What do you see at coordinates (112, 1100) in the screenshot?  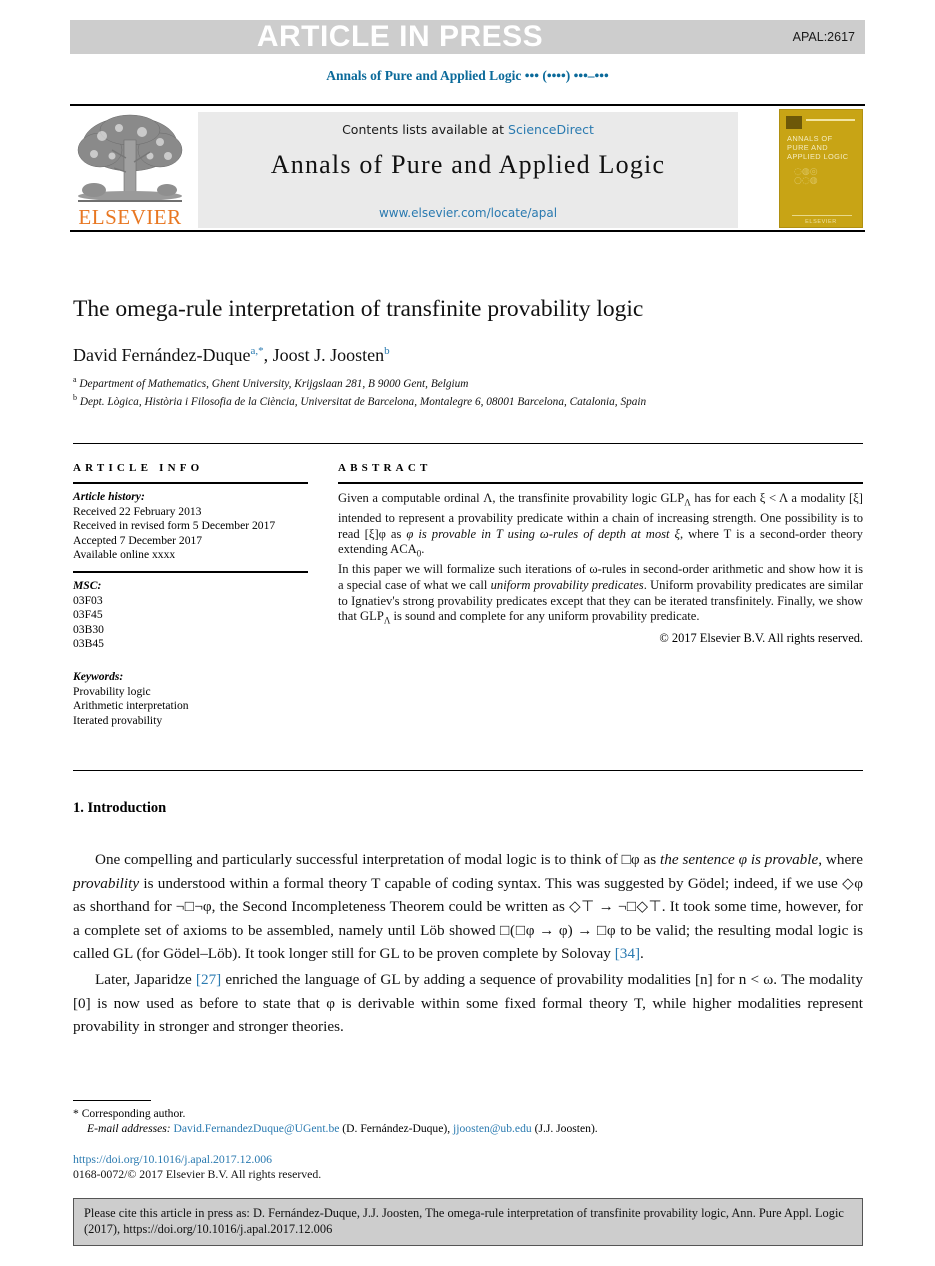 I see `footnote-rule` at bounding box center [112, 1100].